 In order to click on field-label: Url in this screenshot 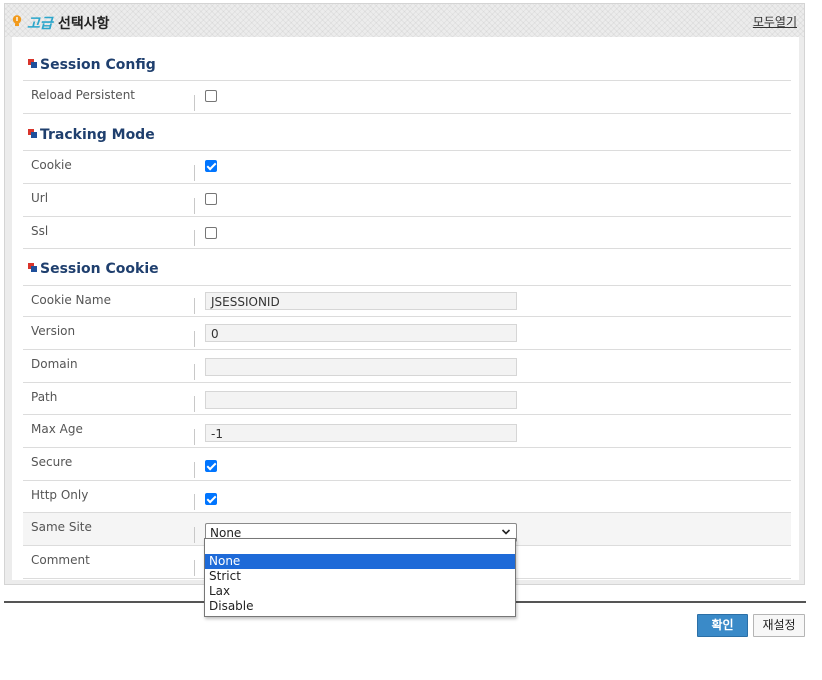, I will do `click(40, 198)`.